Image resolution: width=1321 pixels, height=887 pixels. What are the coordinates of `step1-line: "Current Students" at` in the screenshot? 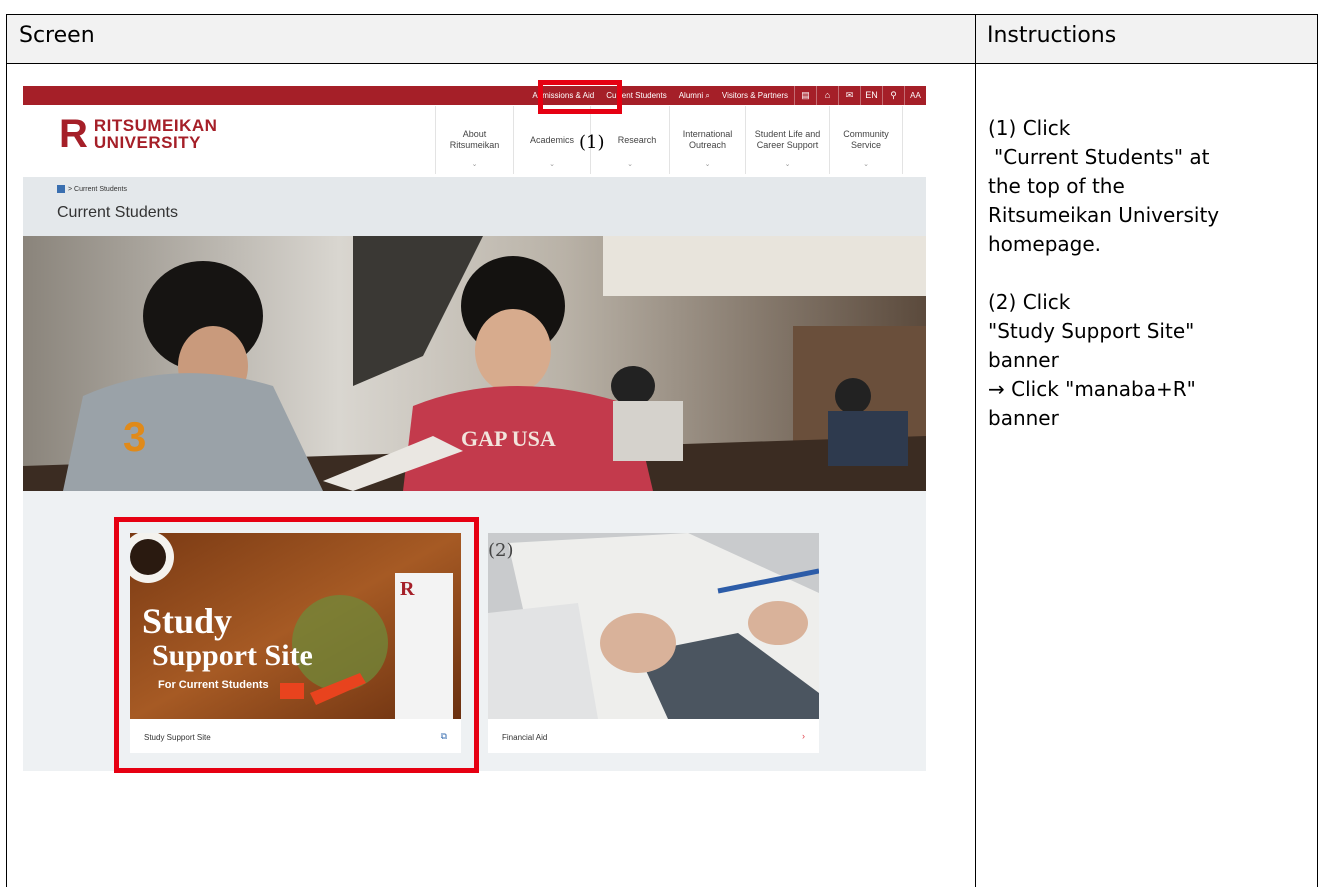 It's located at (1102, 157).